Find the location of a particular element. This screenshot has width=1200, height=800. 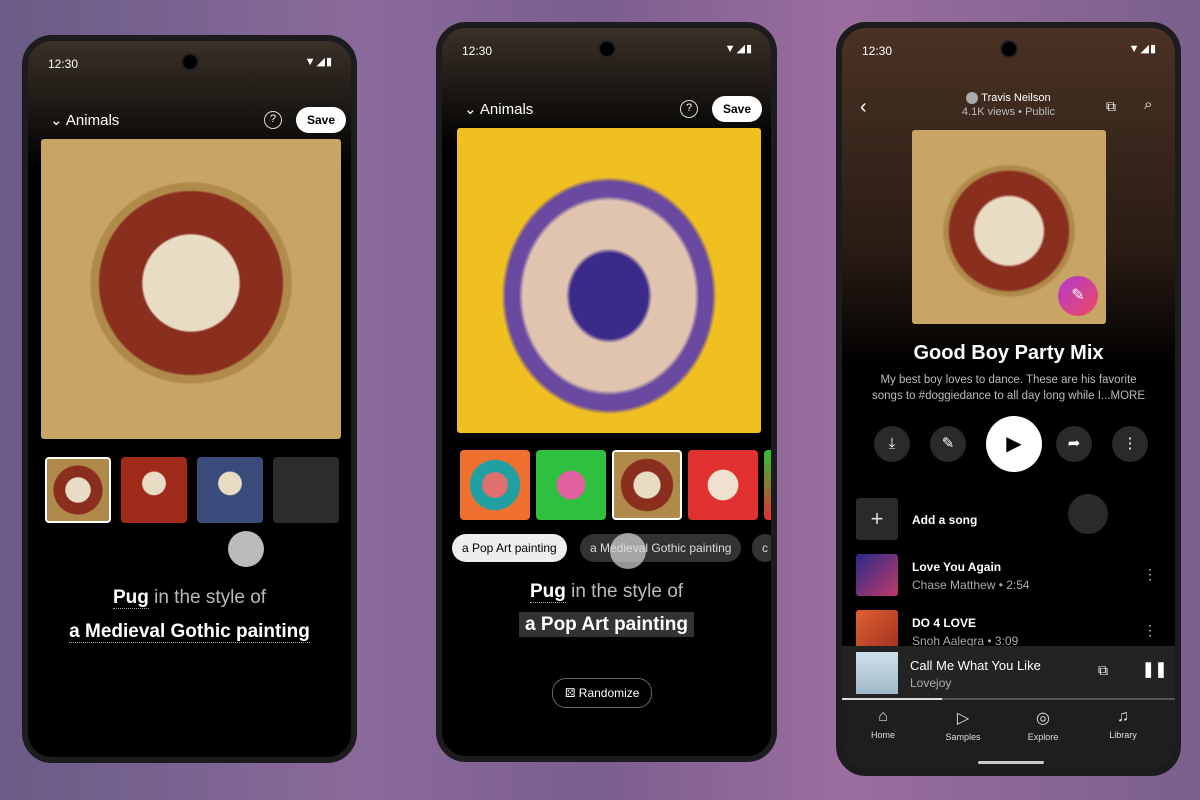

song-thumbnail is located at coordinates (877, 575).